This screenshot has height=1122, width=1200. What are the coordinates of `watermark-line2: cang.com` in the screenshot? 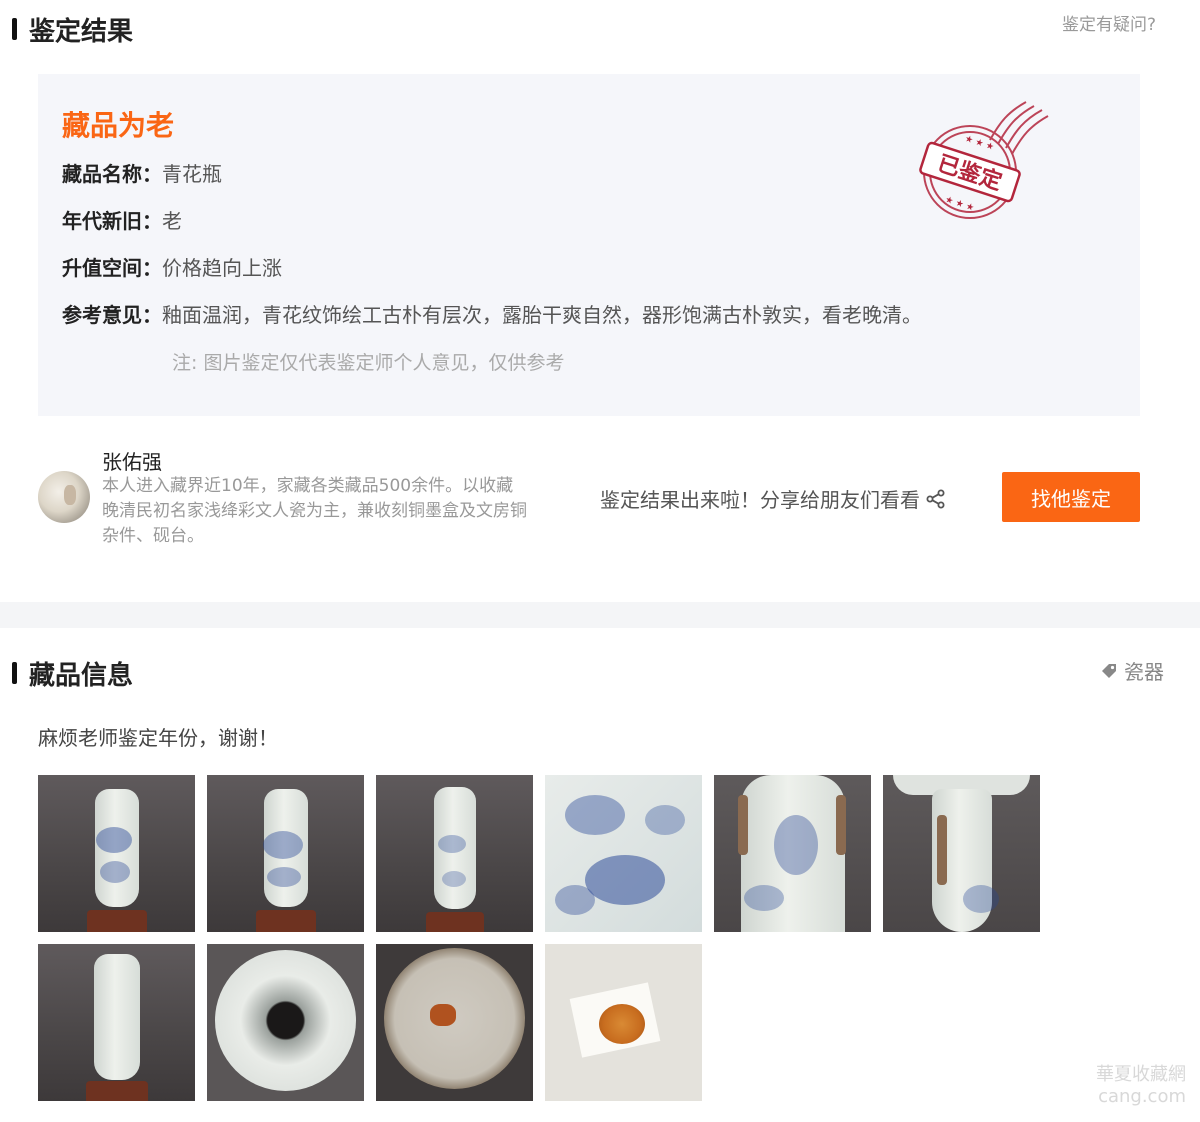 It's located at (1142, 1096).